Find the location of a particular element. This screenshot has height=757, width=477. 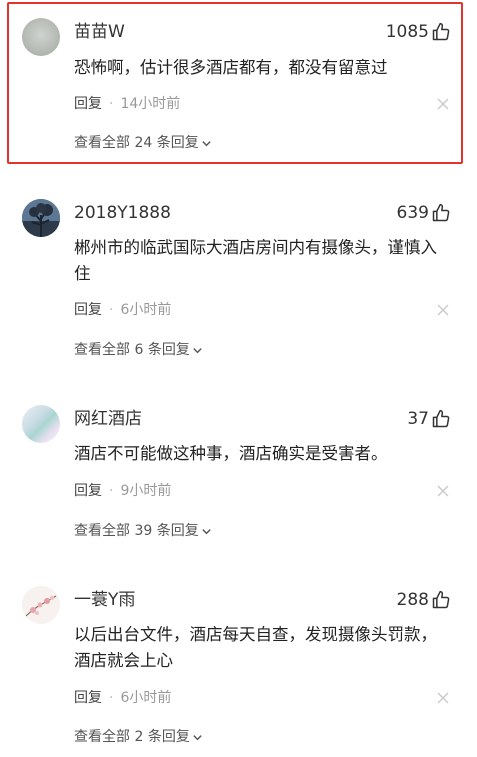

reply-count: 6 is located at coordinates (139, 350).